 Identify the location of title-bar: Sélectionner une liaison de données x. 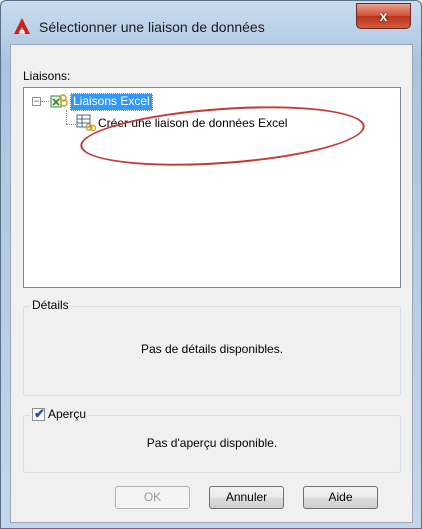
(211, 21).